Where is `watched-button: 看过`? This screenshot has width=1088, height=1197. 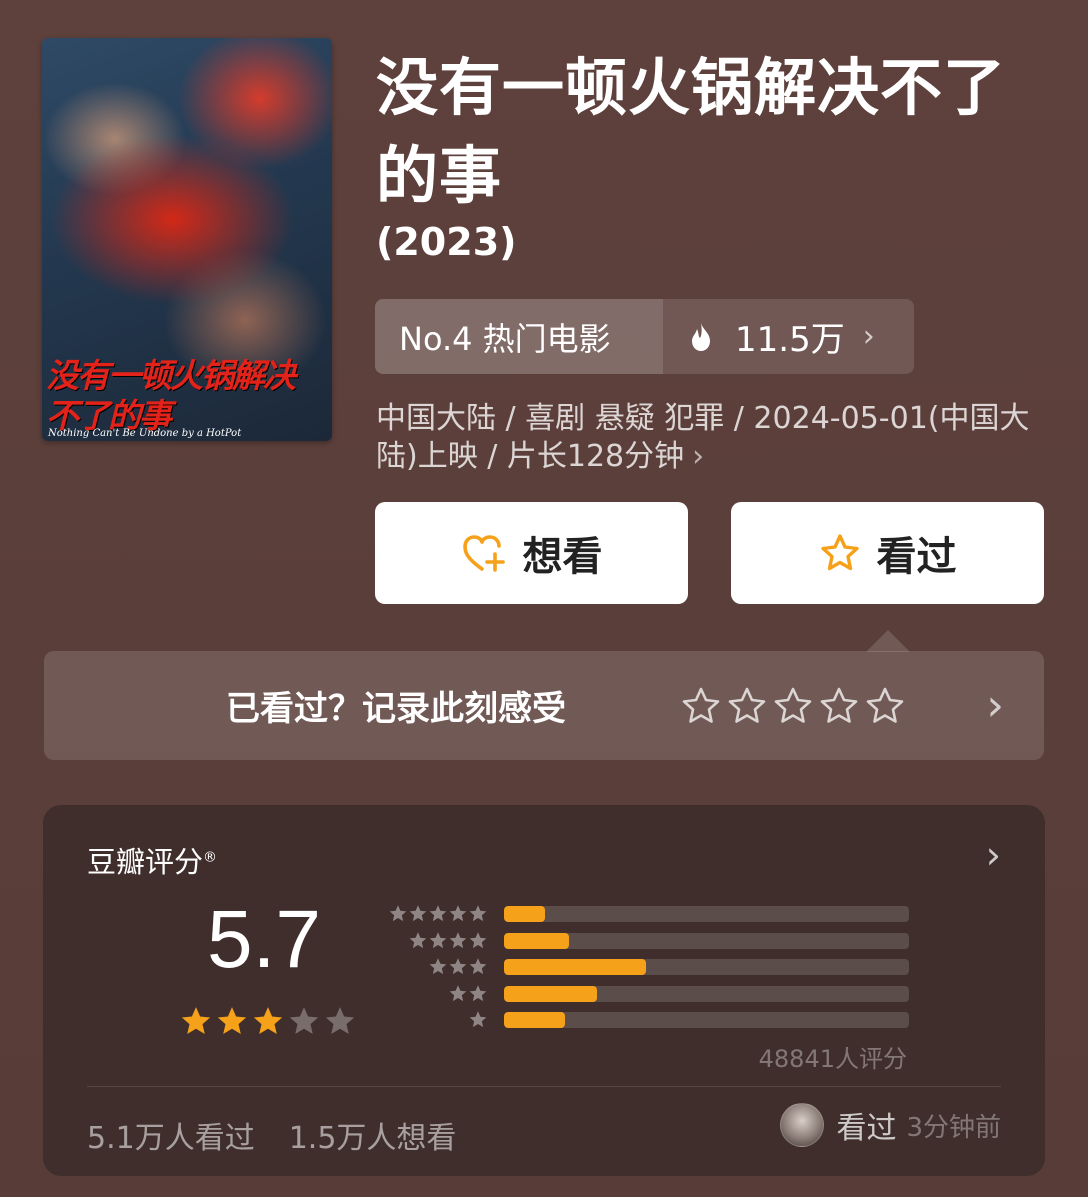 watched-button: 看过 is located at coordinates (887, 553).